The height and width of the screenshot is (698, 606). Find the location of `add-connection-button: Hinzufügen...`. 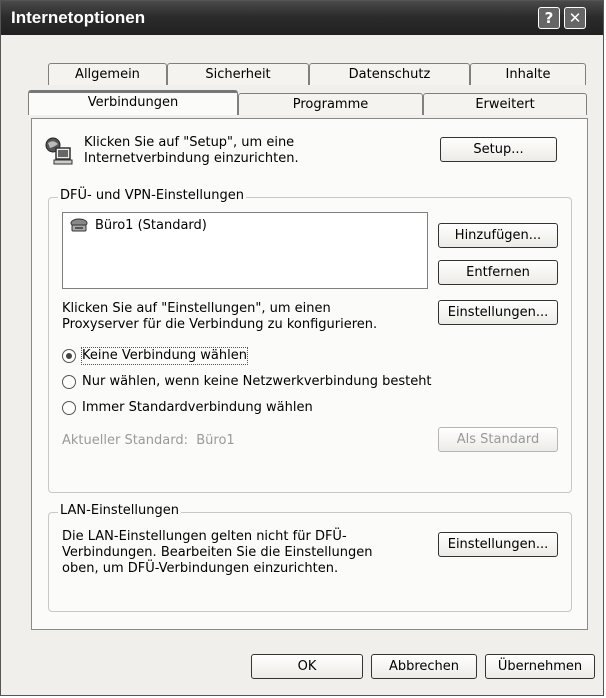

add-connection-button: Hinzufügen... is located at coordinates (498, 235).